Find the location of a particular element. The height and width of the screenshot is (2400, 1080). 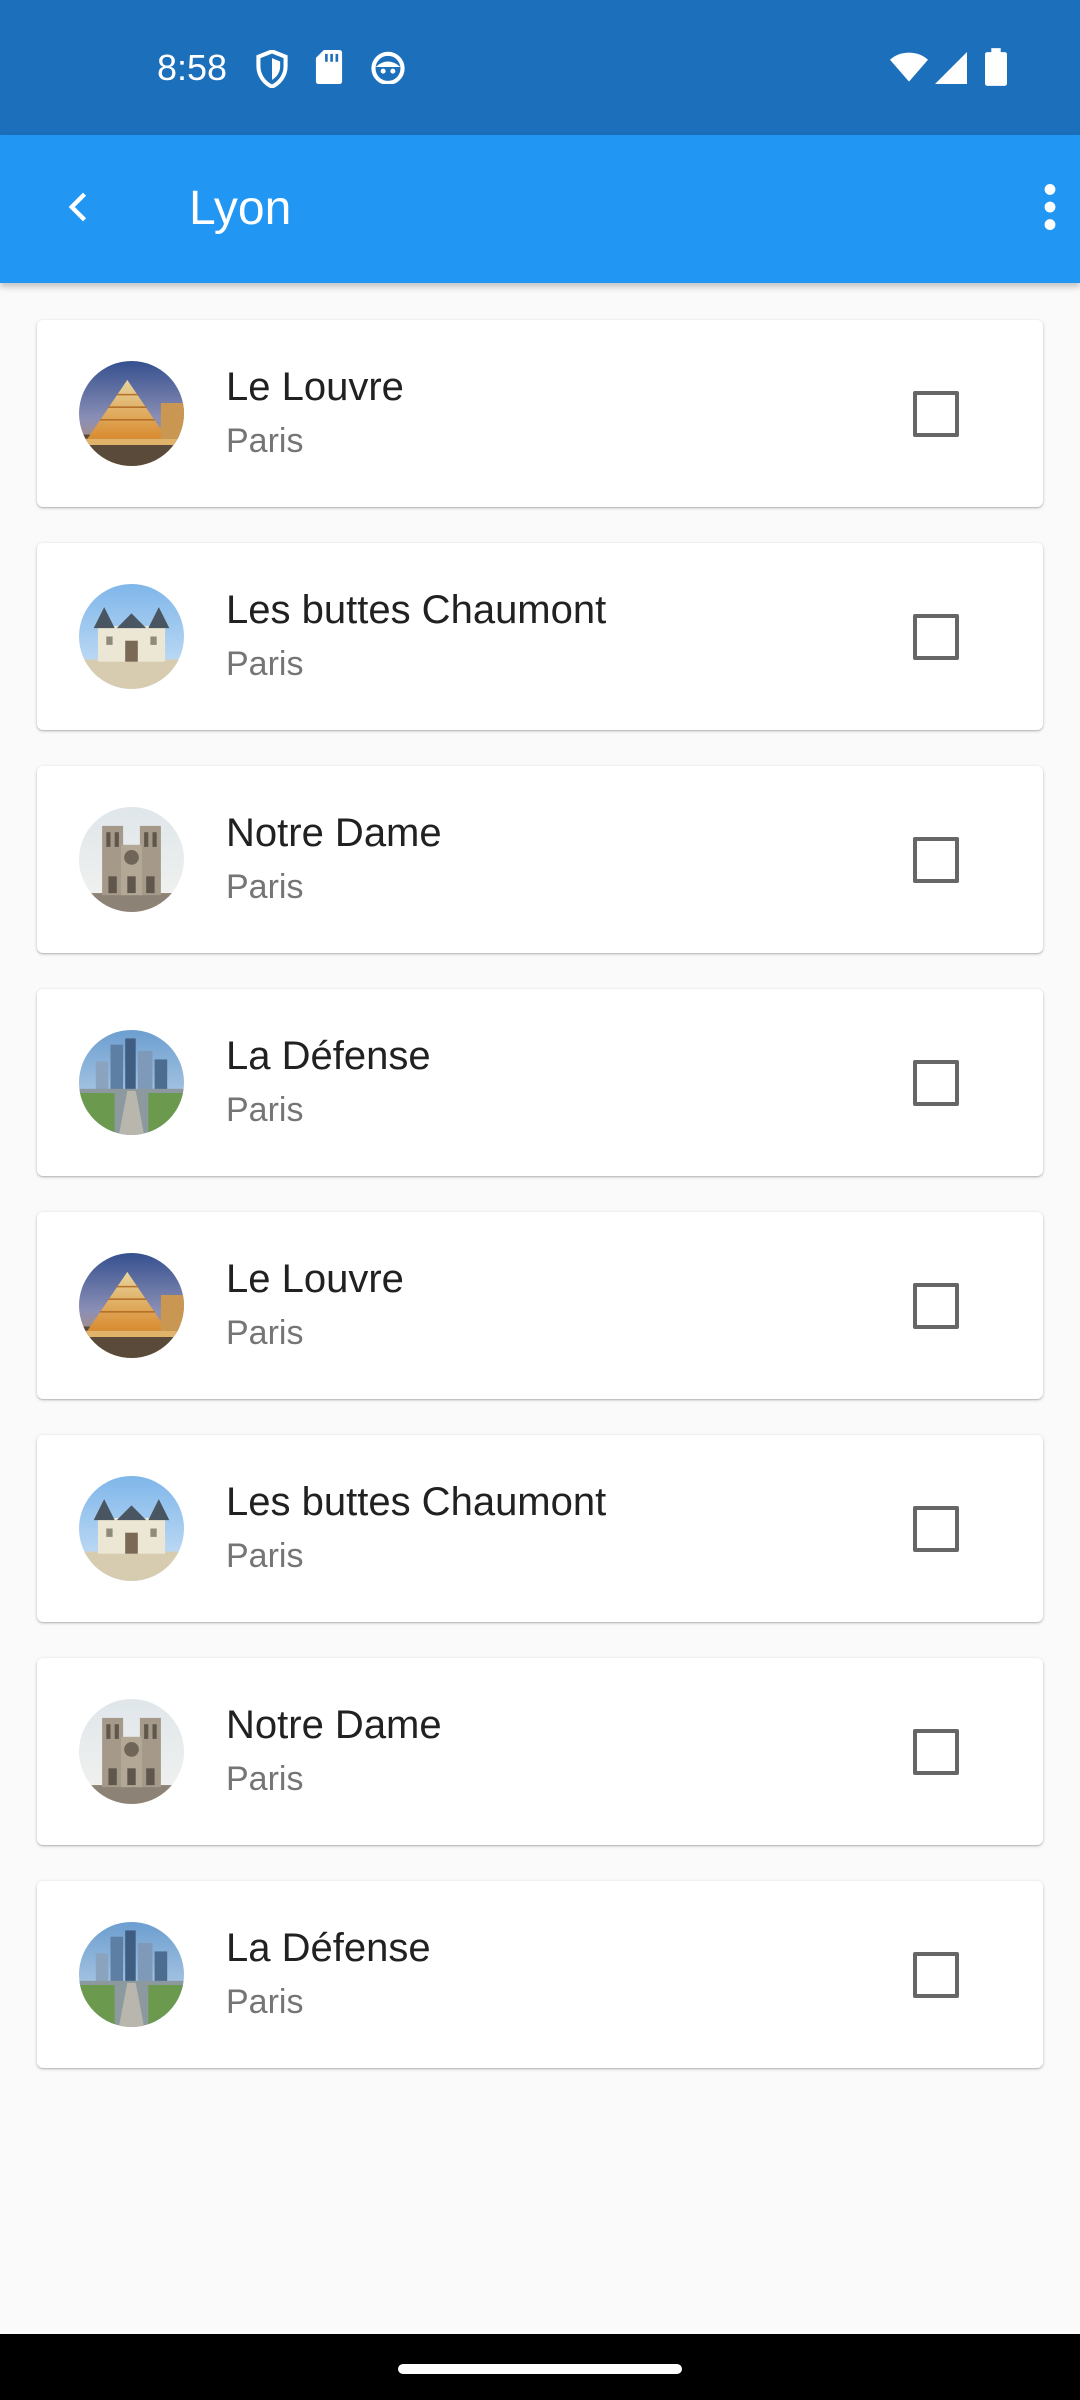

wifi-icon is located at coordinates (909, 69).